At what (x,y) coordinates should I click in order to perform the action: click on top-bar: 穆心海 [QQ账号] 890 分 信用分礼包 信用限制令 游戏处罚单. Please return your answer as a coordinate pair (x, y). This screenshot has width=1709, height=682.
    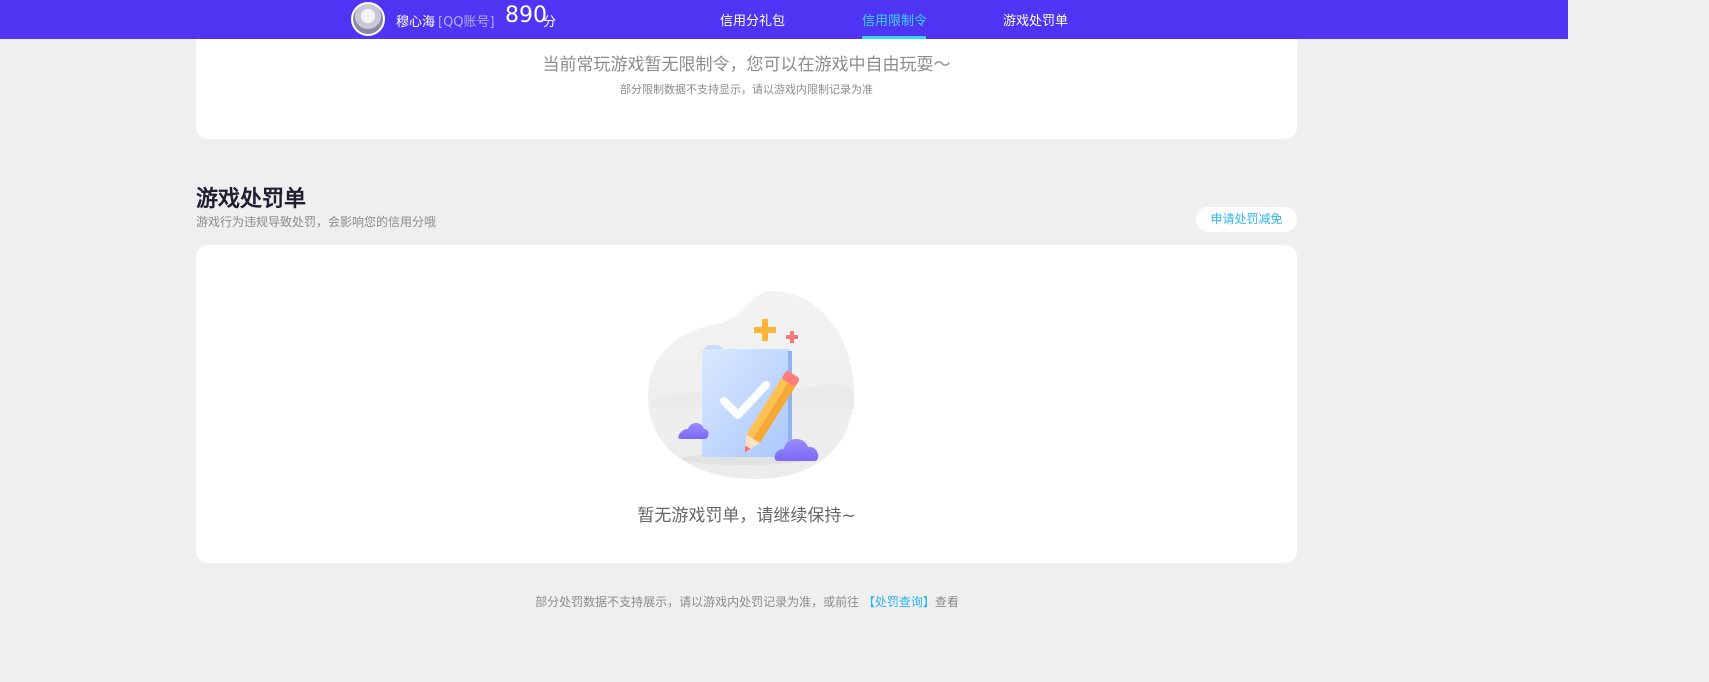
    Looking at the image, I should click on (784, 19).